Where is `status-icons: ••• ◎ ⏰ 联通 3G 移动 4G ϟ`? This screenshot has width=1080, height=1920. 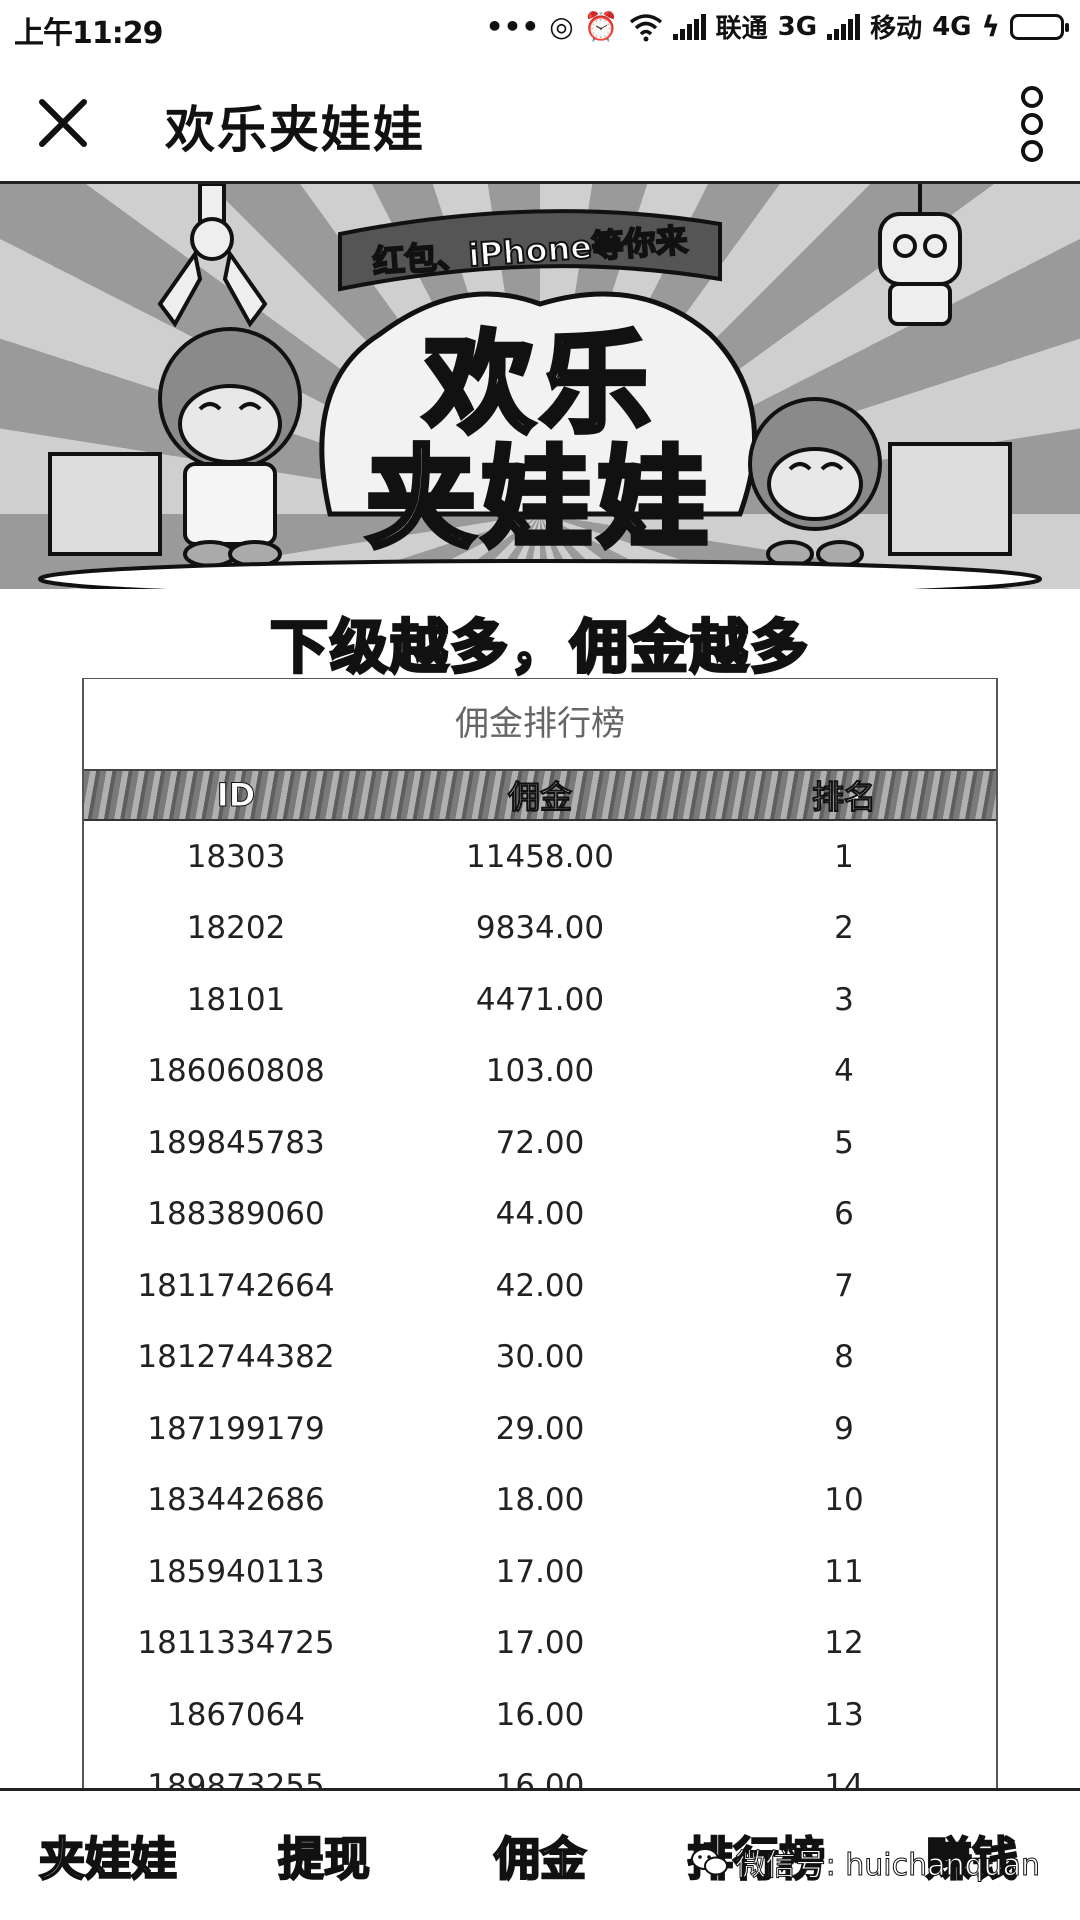 status-icons: ••• ◎ ⏰ 联通 3G 移动 4G ϟ is located at coordinates (777, 26).